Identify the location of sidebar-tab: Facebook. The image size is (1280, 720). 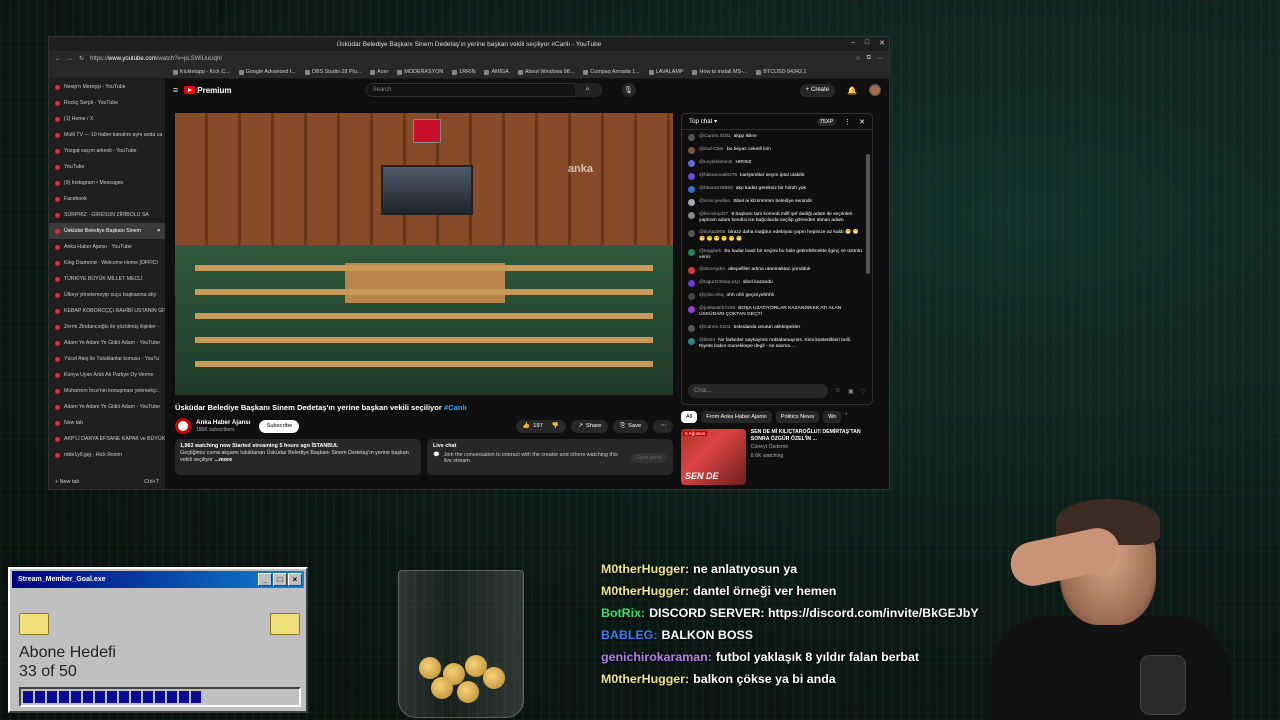
(107, 199).